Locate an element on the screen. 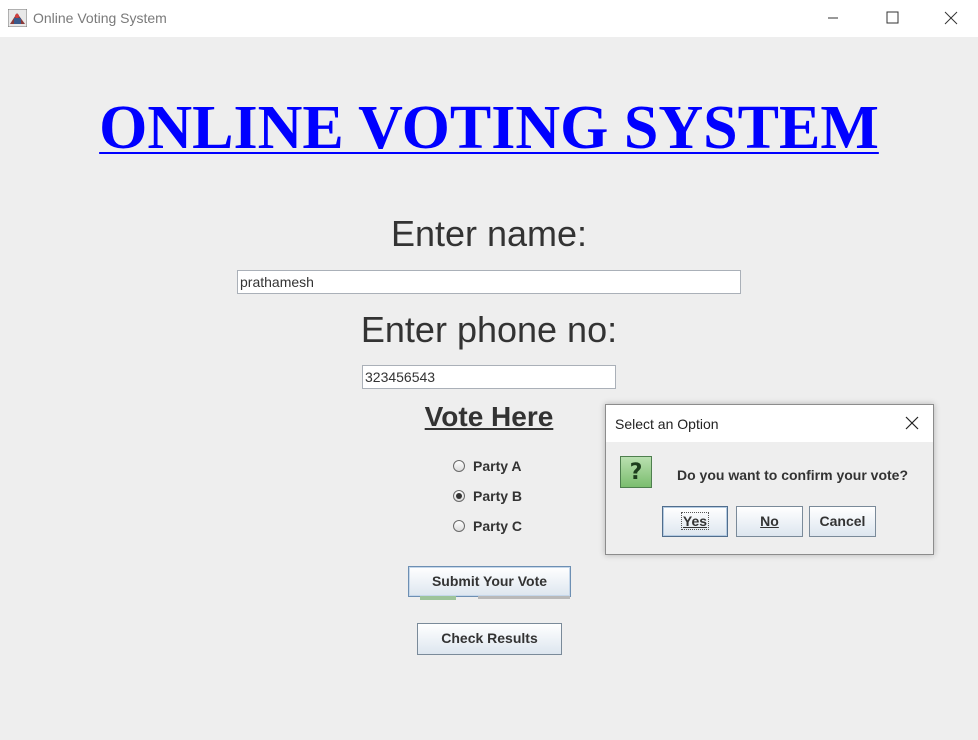 The image size is (978, 740). window-title: Online Voting System is located at coordinates (100, 18).